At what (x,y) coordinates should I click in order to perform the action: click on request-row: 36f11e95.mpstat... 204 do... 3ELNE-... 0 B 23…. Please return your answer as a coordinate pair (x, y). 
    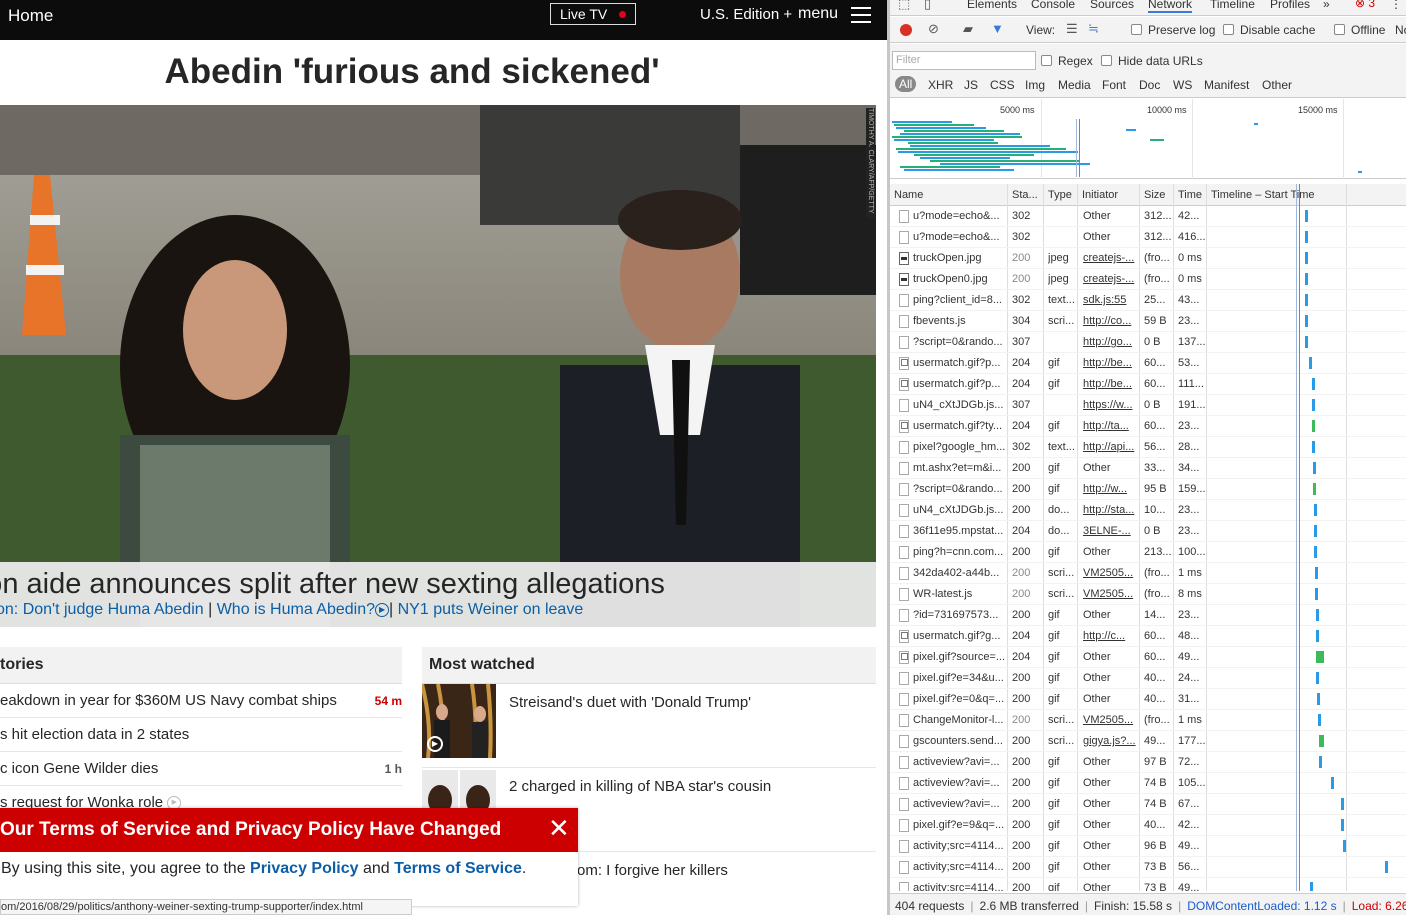
    Looking at the image, I should click on (1148, 531).